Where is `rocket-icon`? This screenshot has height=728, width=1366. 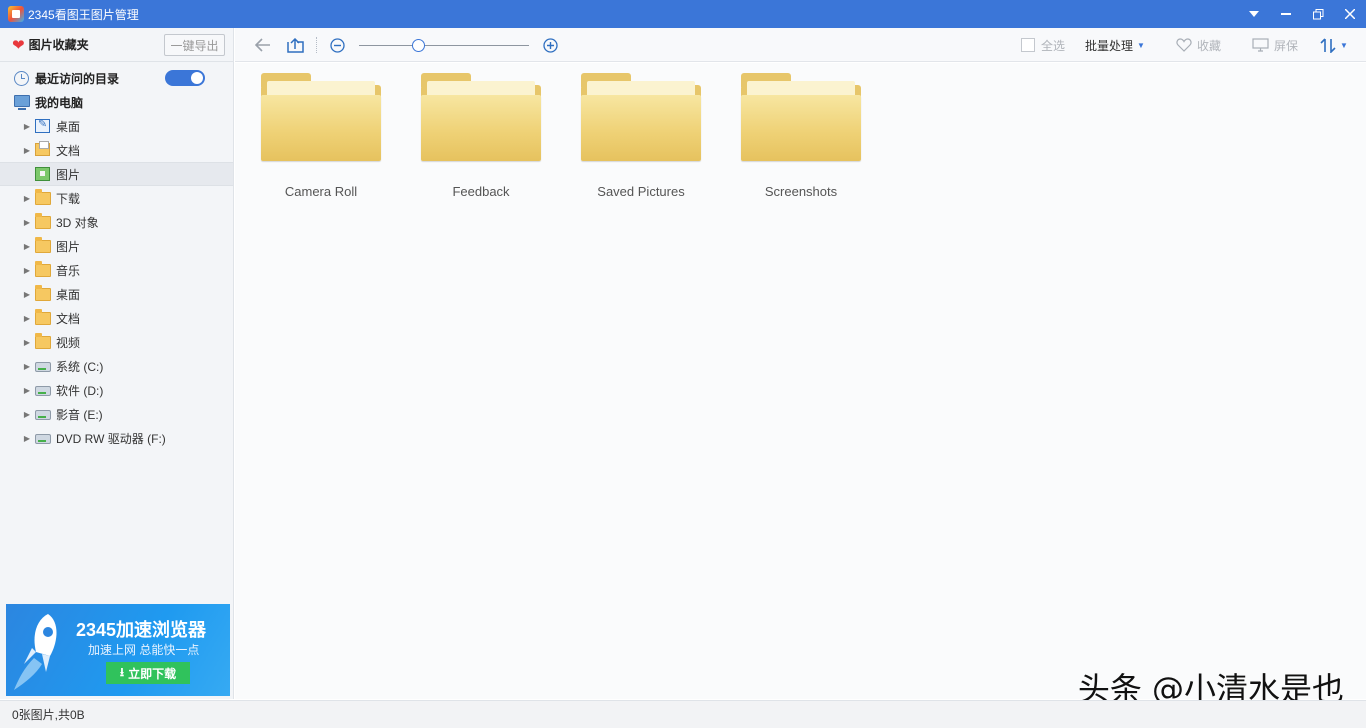 rocket-icon is located at coordinates (35, 652).